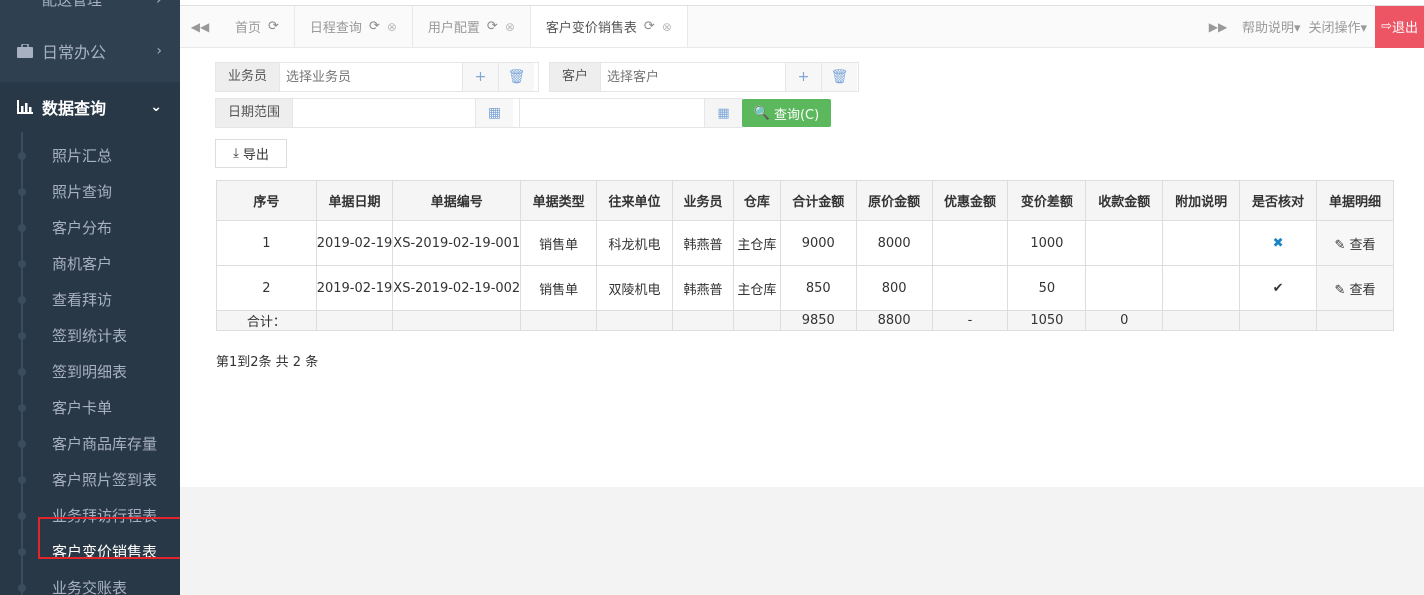 This screenshot has width=1424, height=595. I want to click on query-button: 🔍 查询(C), so click(786, 113).